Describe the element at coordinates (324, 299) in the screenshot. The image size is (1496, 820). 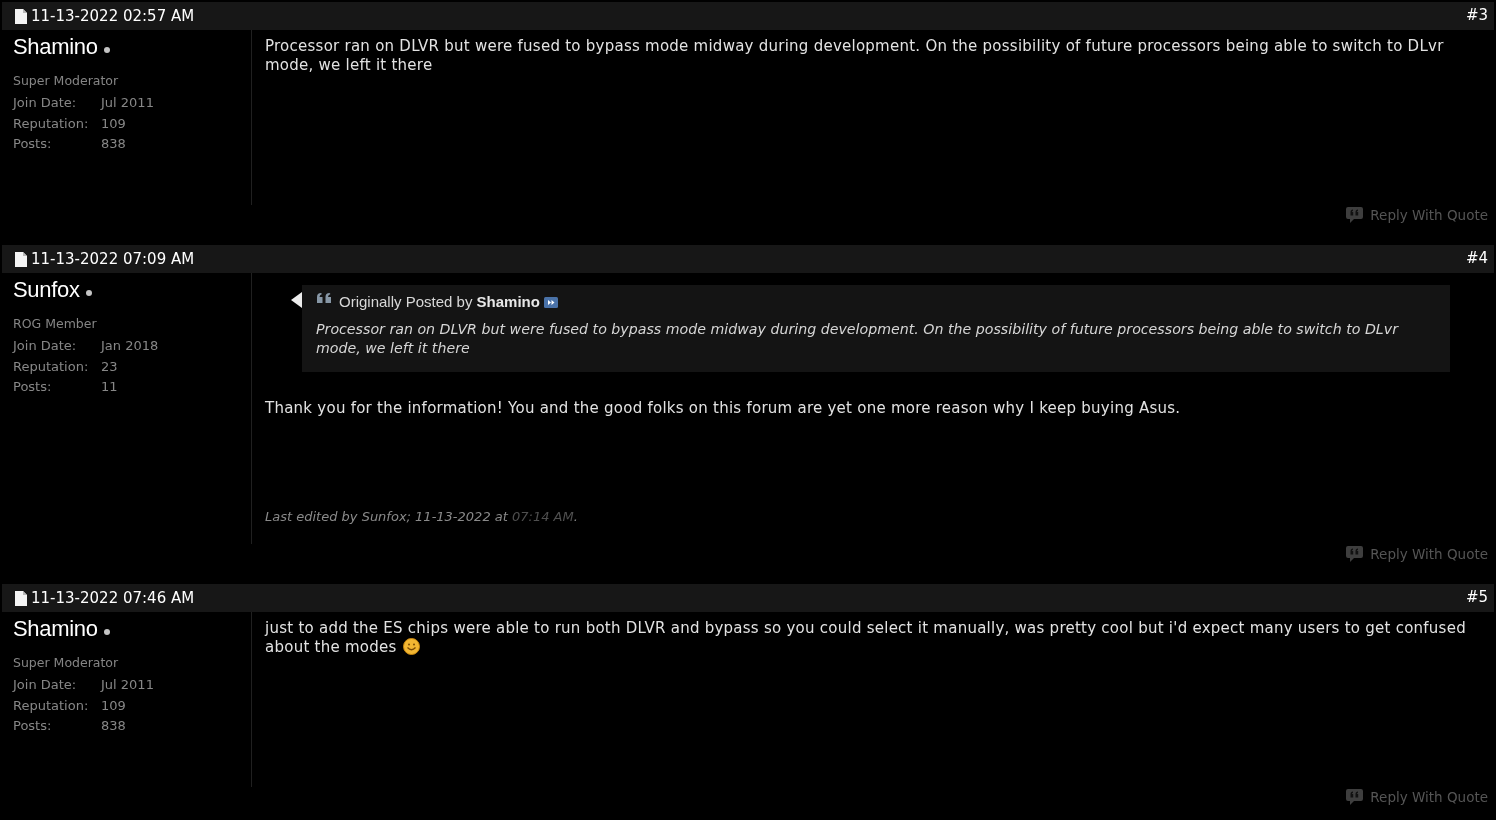
I see `quote-marks-icon` at that location.